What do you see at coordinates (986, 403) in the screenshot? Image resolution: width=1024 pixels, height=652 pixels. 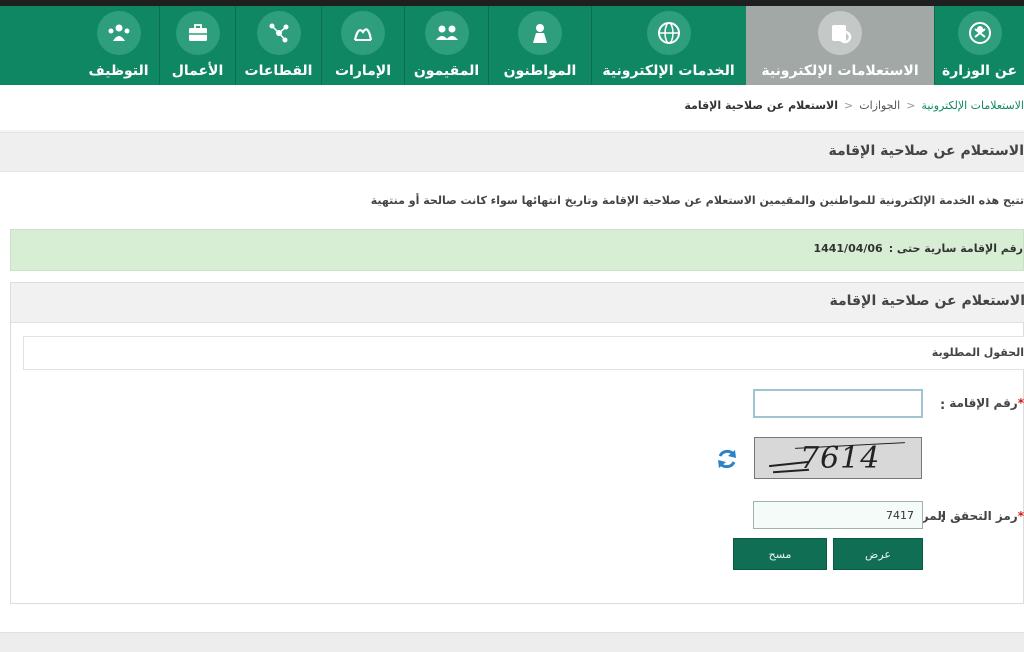 I see `iqama-number-label: *رقم الإقامة` at bounding box center [986, 403].